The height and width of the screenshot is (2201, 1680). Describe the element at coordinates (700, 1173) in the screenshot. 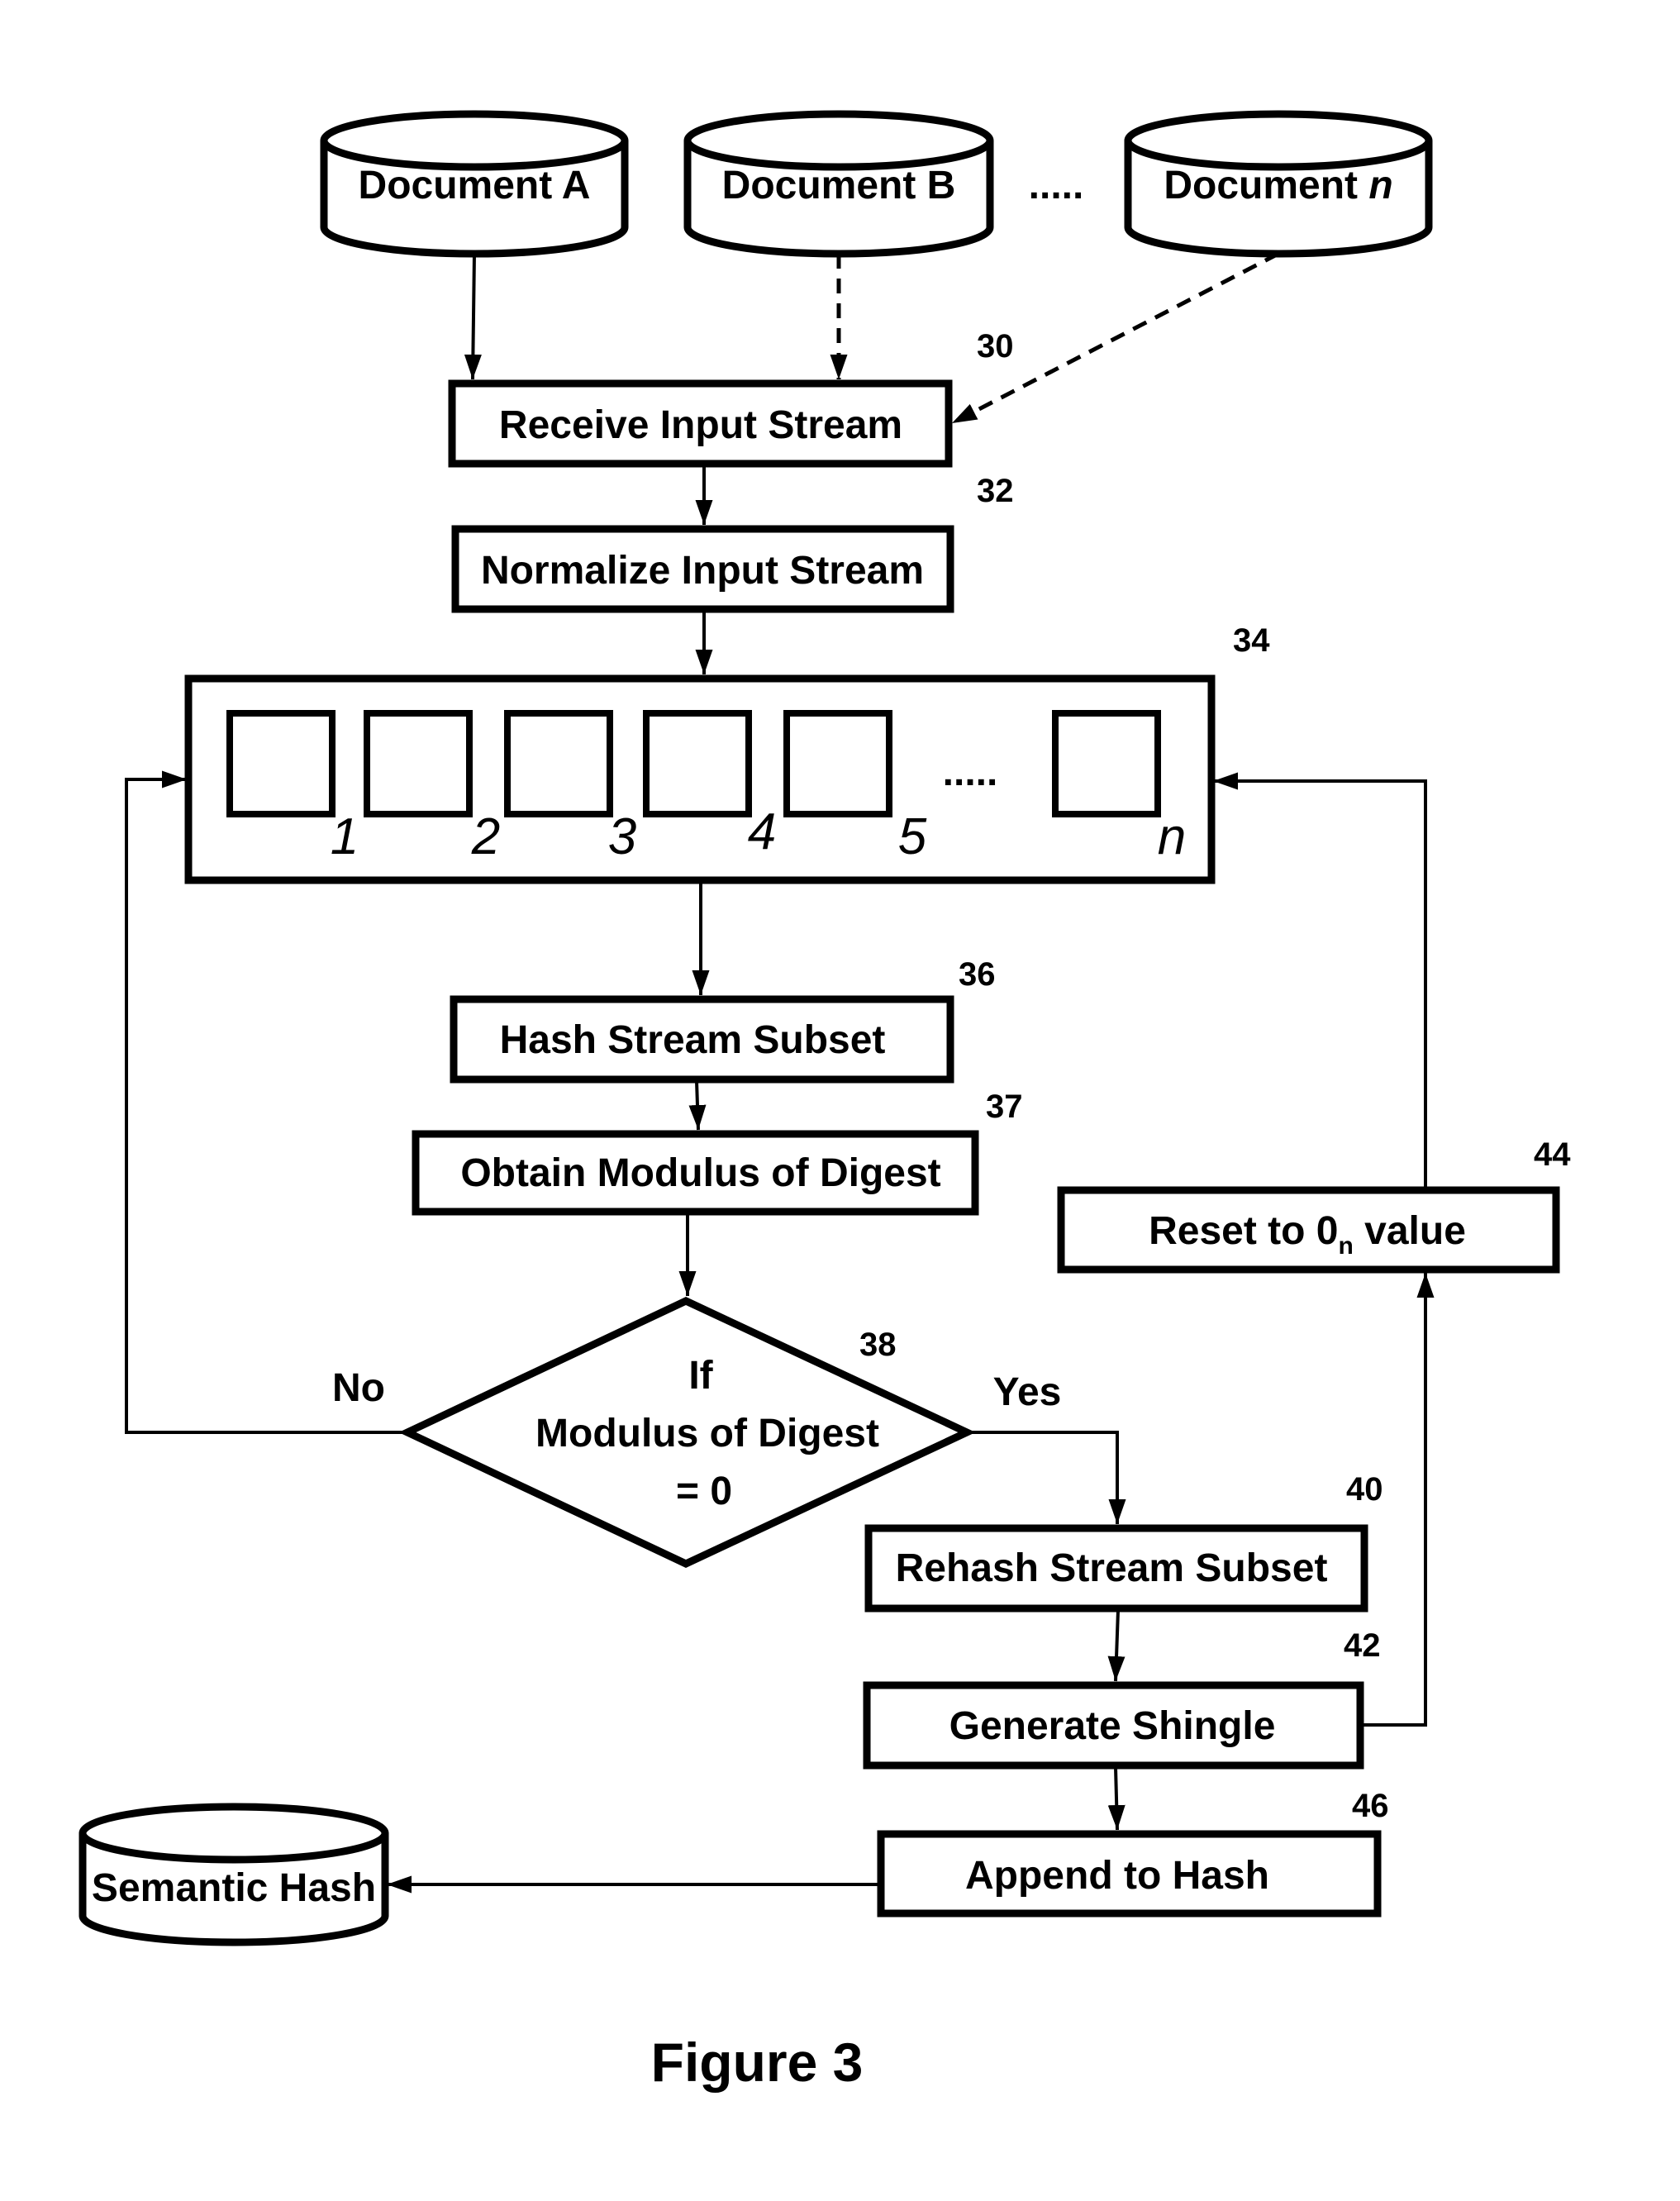

I see `obtain-modulus-label: Obtain Modulus of Digest` at that location.